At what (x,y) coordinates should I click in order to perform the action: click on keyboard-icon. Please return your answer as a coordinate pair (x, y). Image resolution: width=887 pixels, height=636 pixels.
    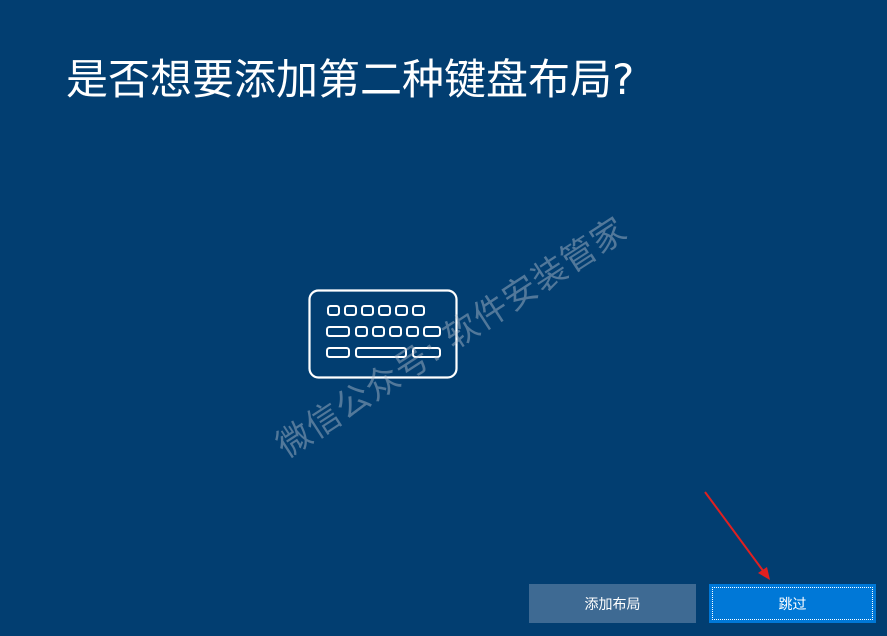
    Looking at the image, I should click on (383, 334).